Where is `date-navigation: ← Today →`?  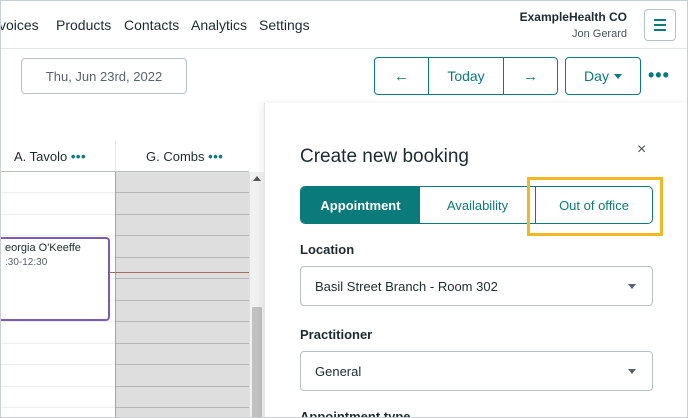
date-navigation: ← Today → is located at coordinates (466, 76).